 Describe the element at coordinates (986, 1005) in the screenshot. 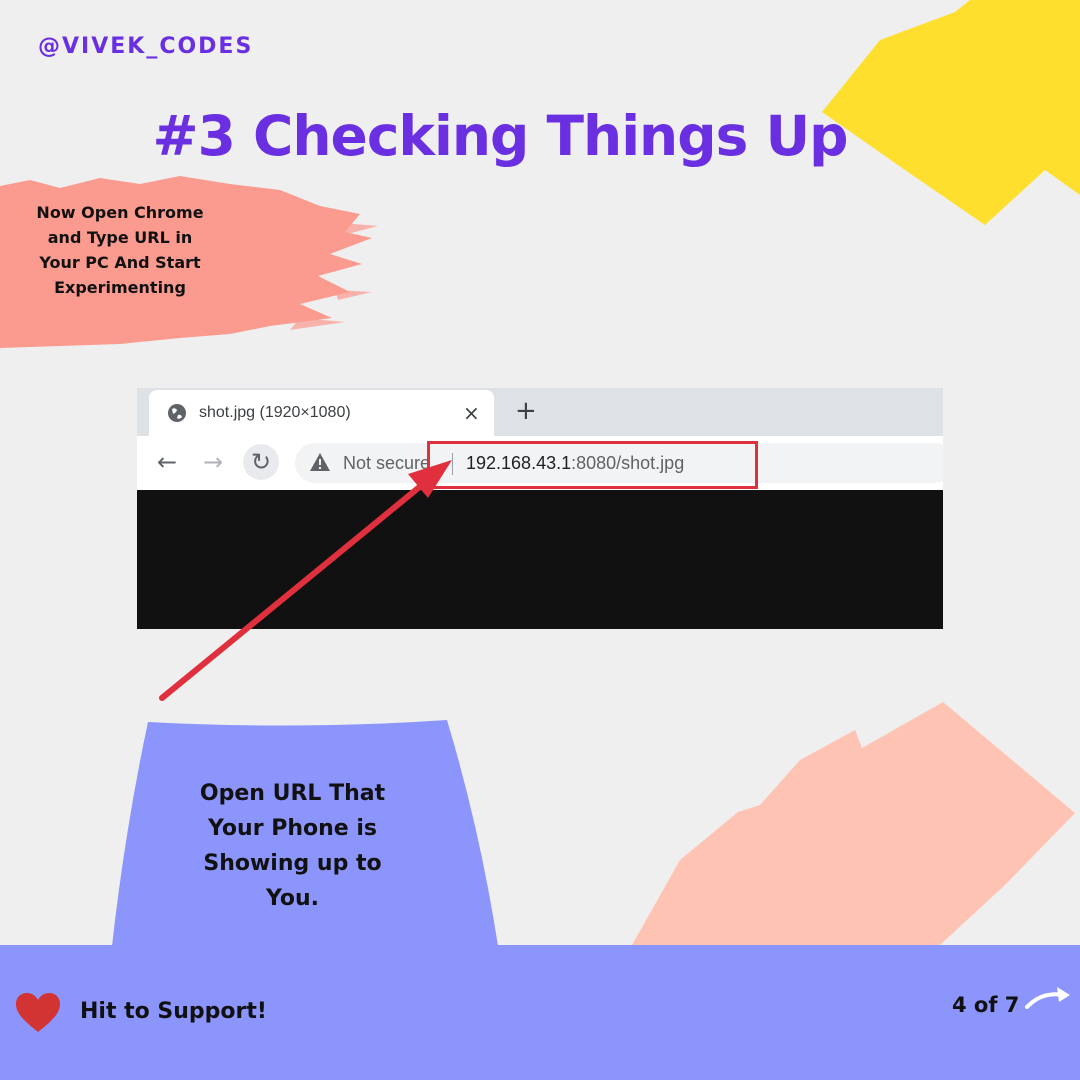

I see `page-count: 4 of 7` at that location.